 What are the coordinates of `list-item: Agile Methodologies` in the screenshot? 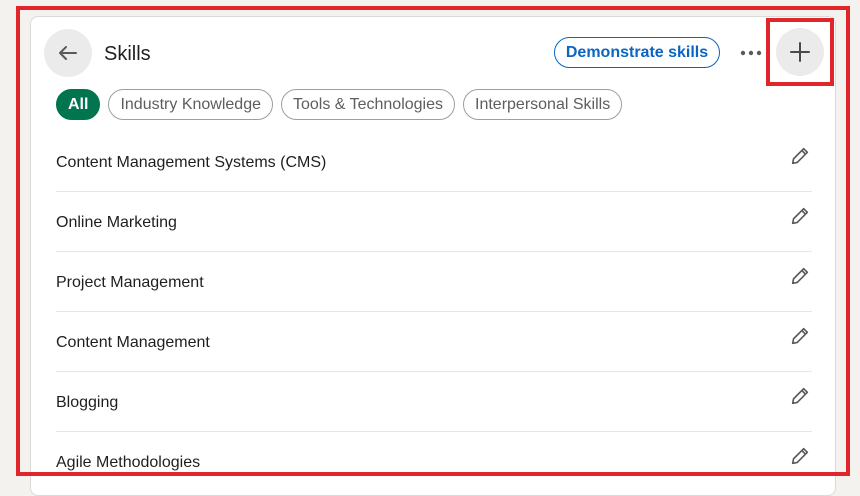 It's located at (434, 462).